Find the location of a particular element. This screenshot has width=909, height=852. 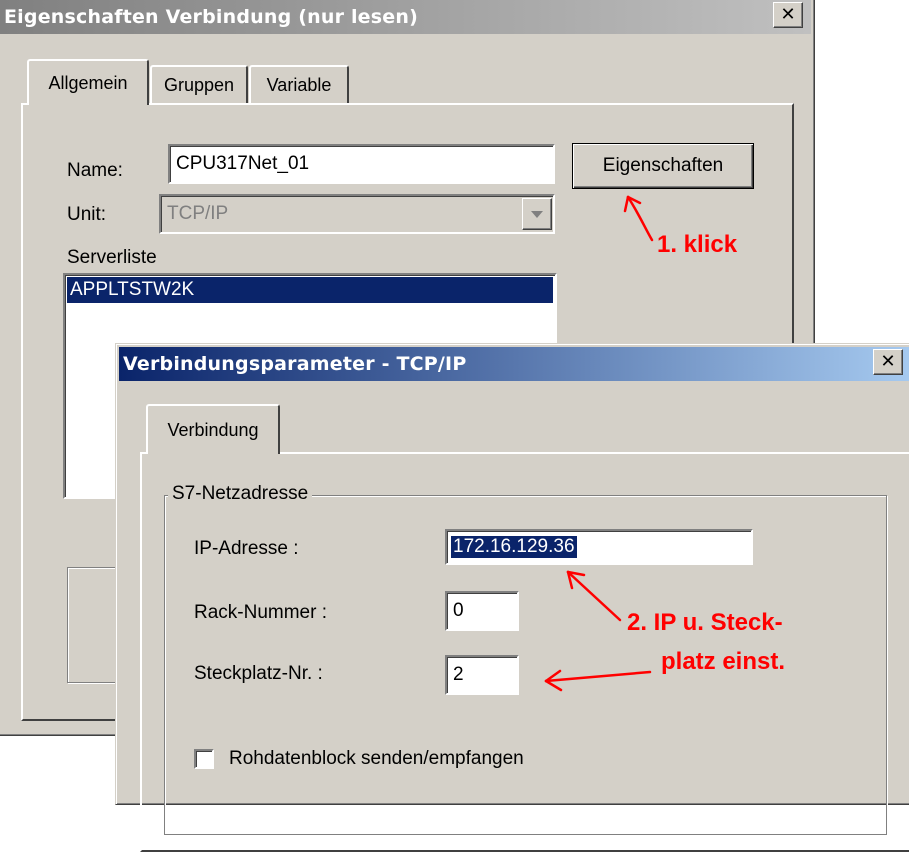

arrow-to-eigenschaften is located at coordinates (638, 218).